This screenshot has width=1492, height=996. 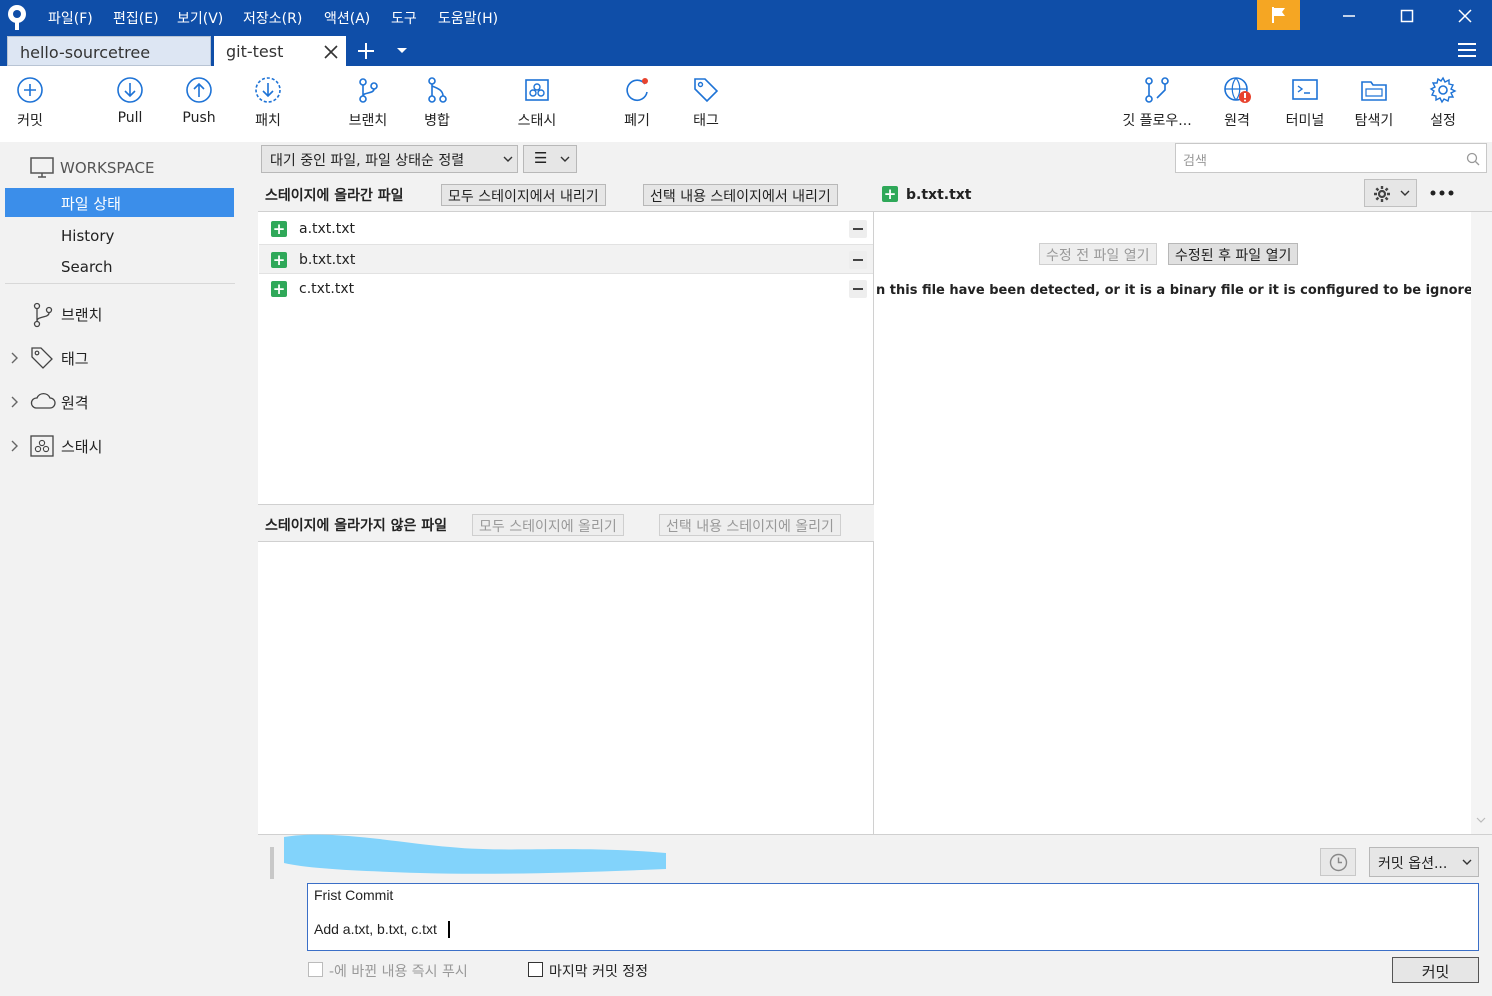 What do you see at coordinates (1098, 254) in the screenshot?
I see `open-before-button: 수정 전 파일 열기` at bounding box center [1098, 254].